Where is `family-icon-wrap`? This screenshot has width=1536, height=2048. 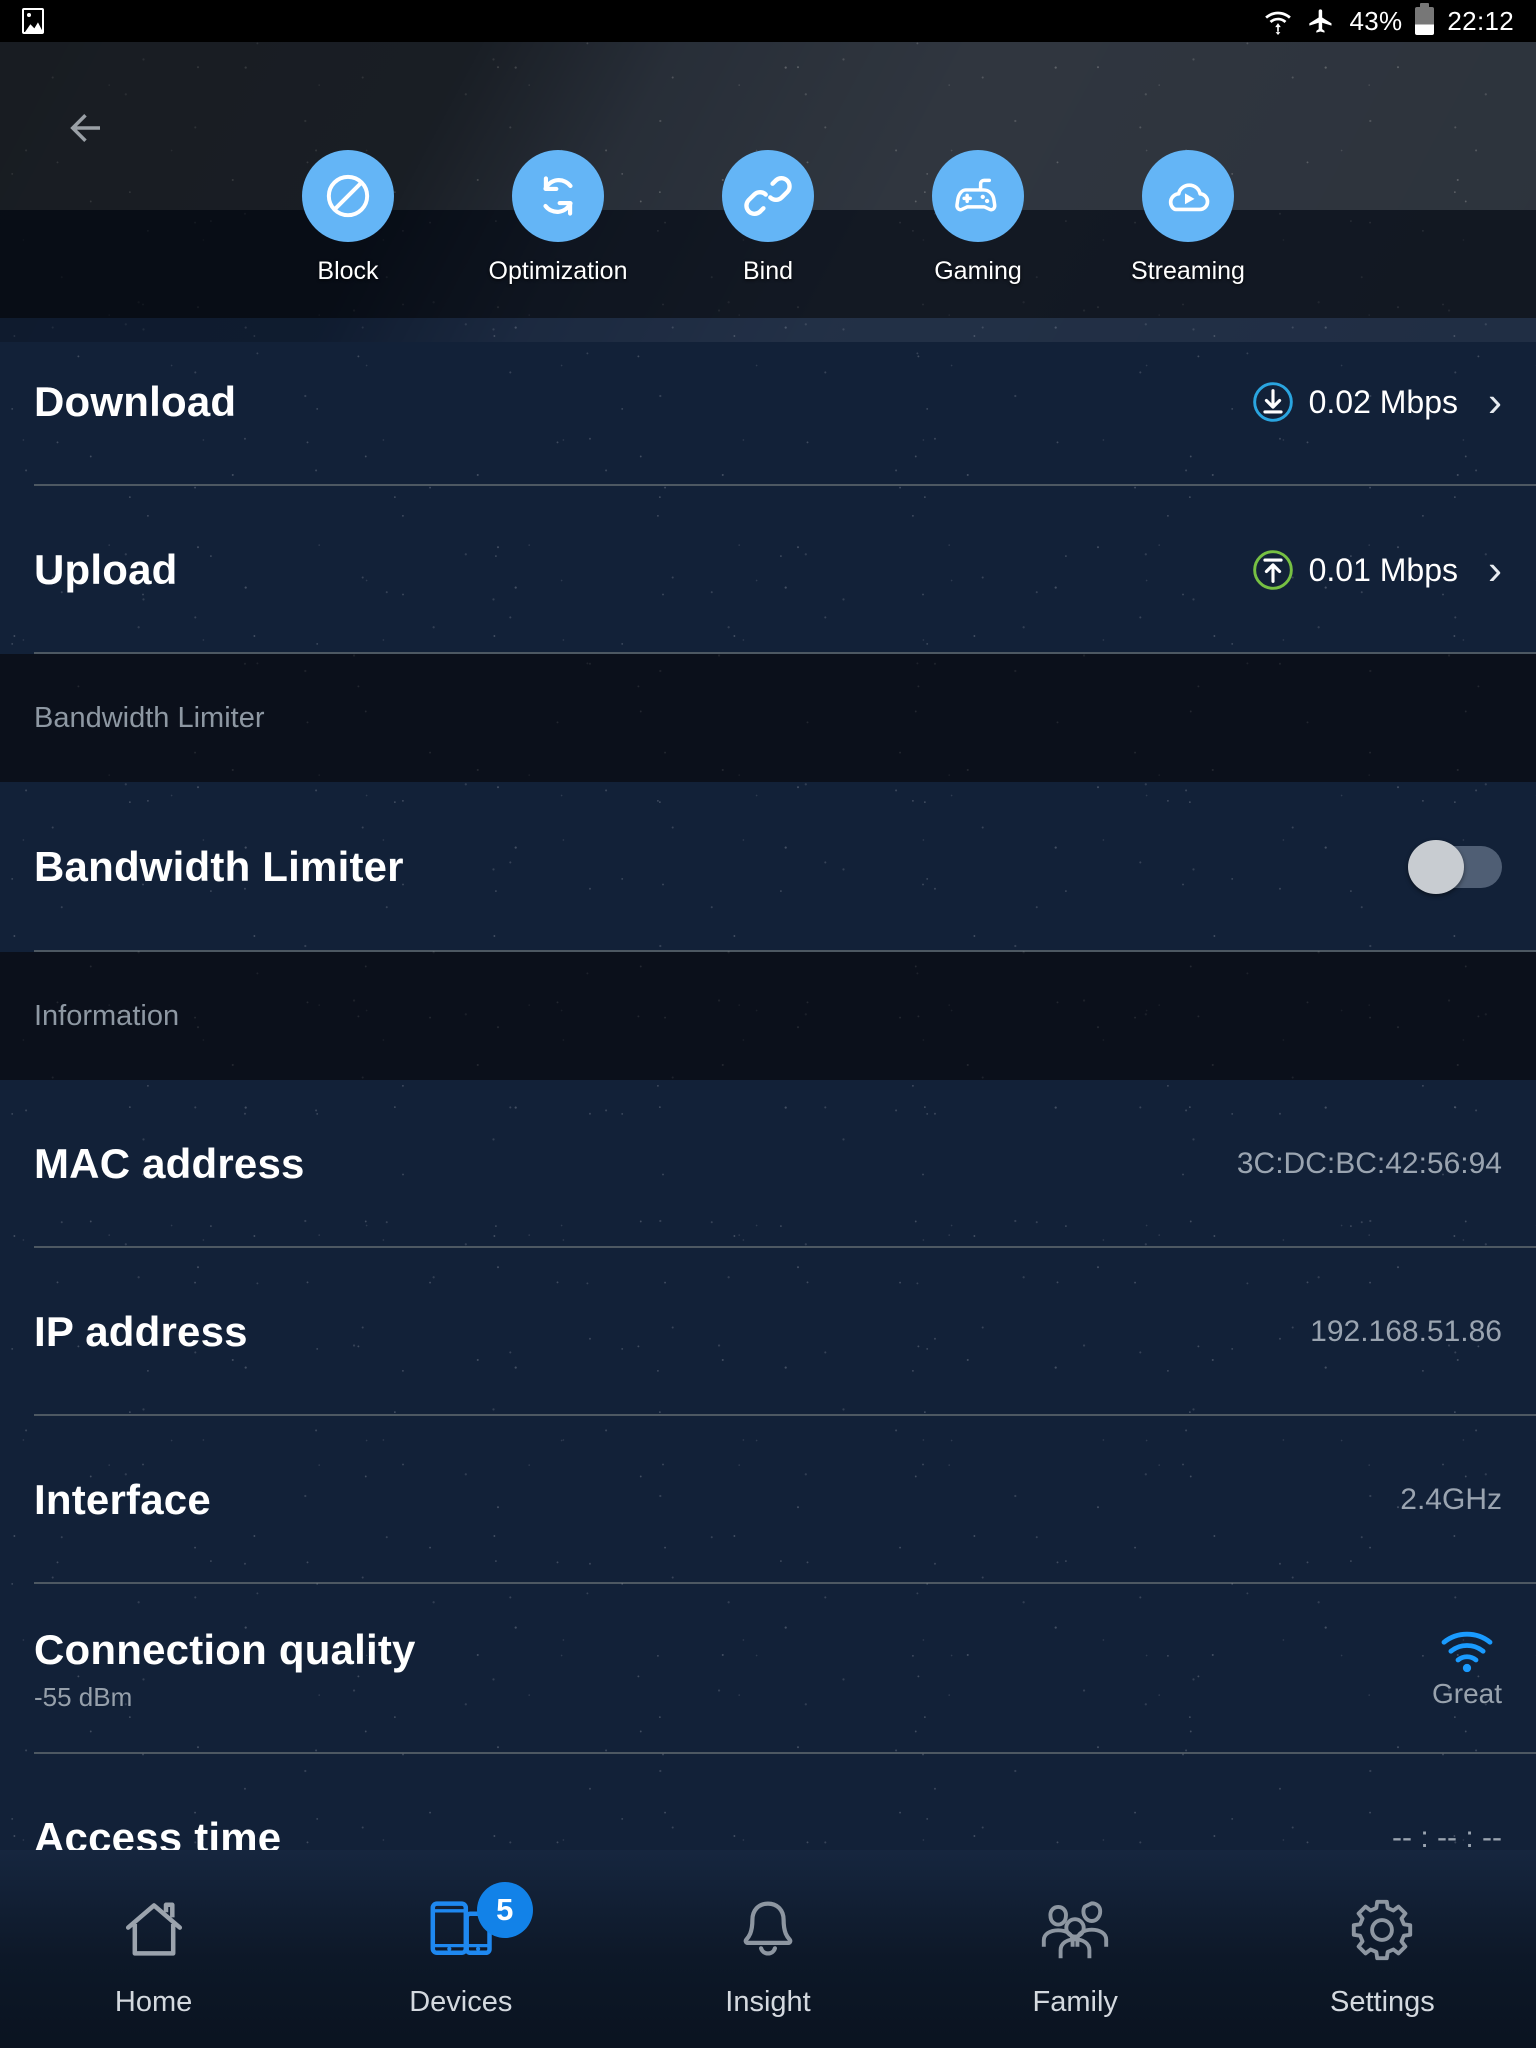
family-icon-wrap is located at coordinates (1075, 1930).